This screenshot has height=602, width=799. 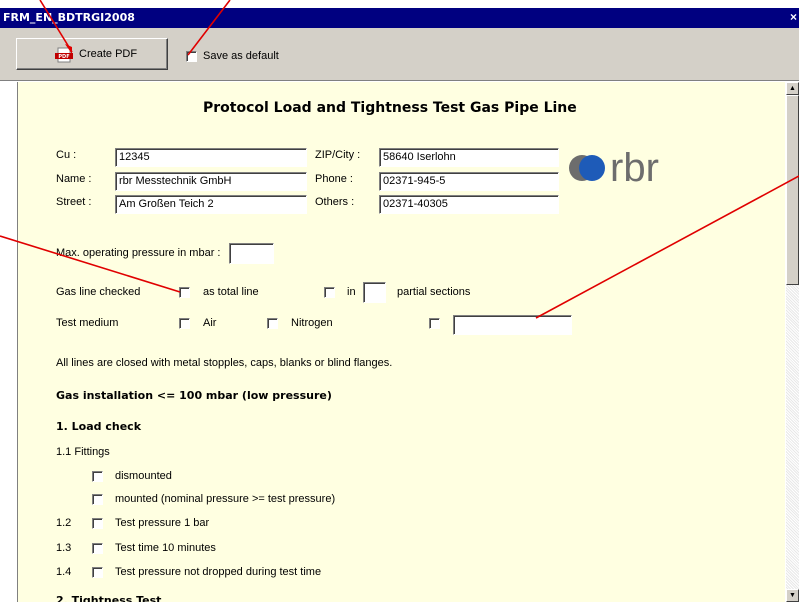 What do you see at coordinates (272, 323) in the screenshot?
I see `nitrogen-checkbox` at bounding box center [272, 323].